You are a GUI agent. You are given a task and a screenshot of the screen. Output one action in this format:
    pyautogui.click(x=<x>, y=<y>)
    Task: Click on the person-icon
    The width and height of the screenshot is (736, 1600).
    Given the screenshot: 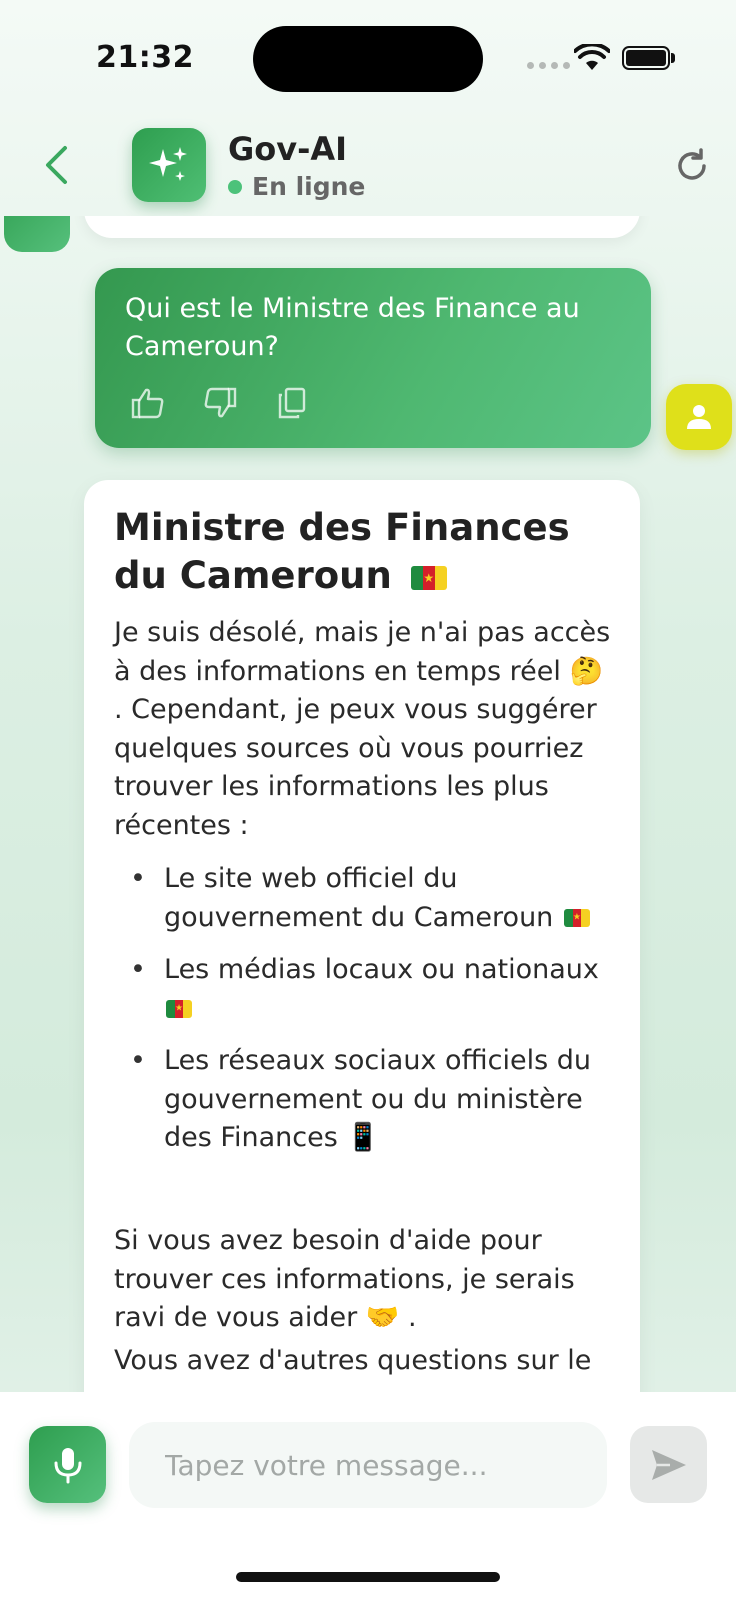 What is the action you would take?
    pyautogui.click(x=699, y=417)
    